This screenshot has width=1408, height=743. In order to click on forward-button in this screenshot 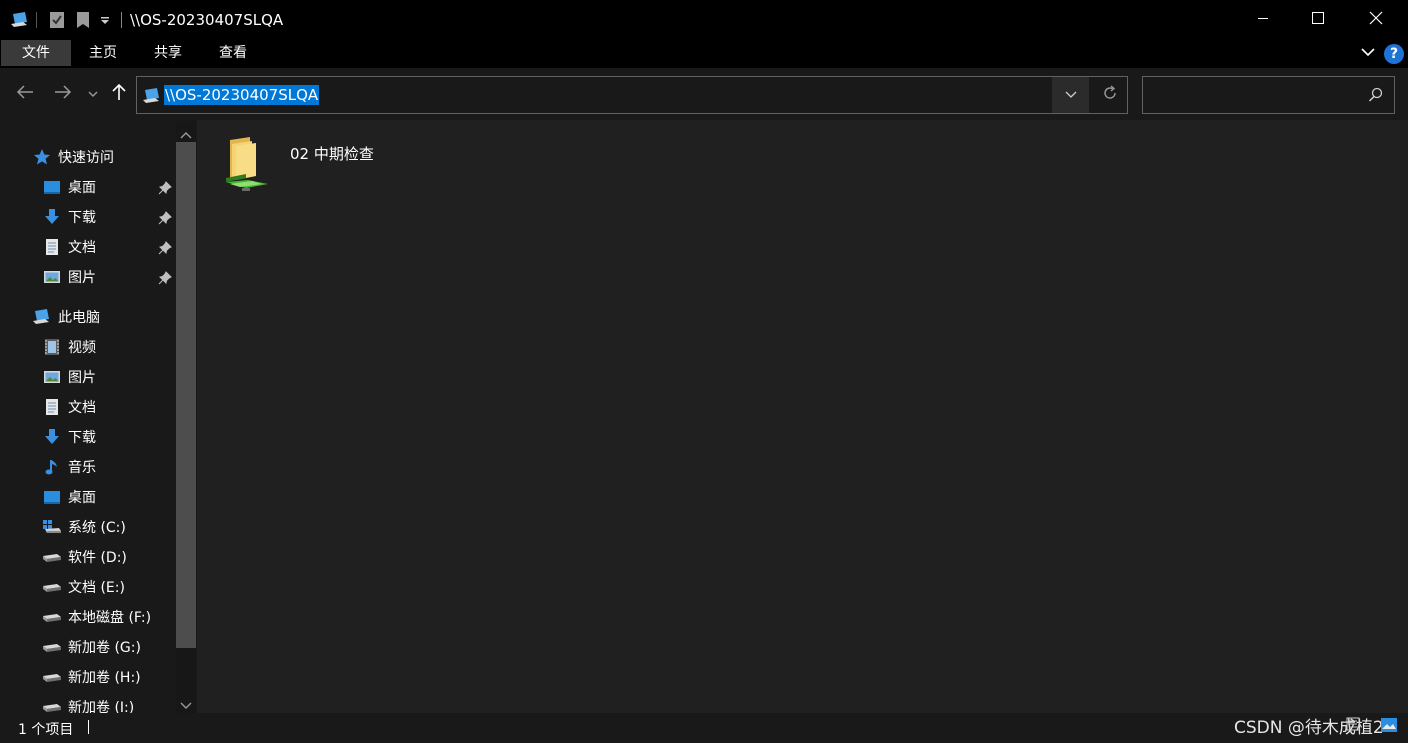, I will do `click(63, 94)`.